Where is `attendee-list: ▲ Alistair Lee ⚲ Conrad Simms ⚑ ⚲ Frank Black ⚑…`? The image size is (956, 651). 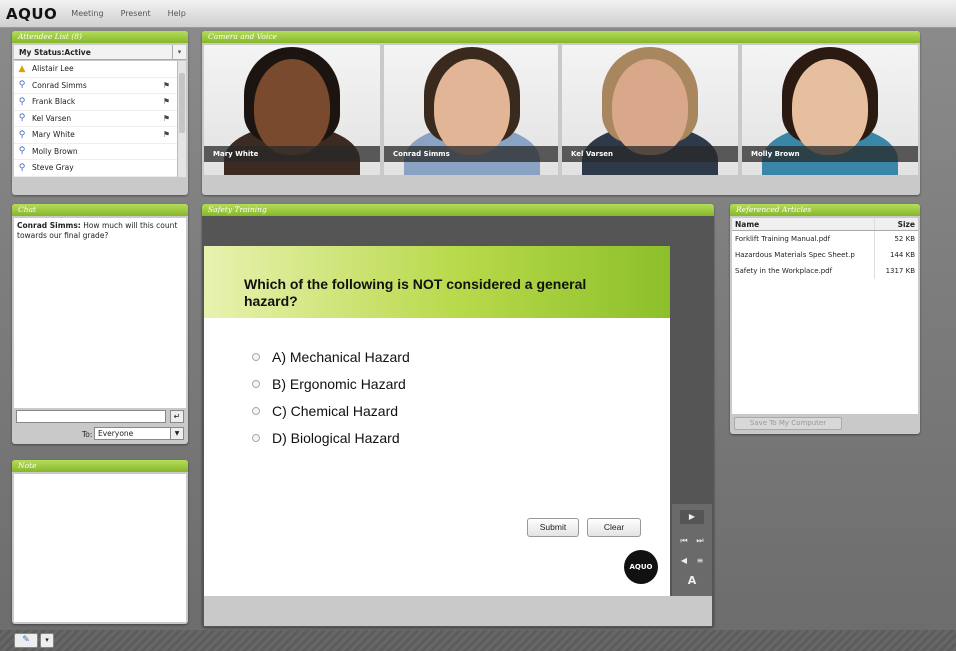 attendee-list: ▲ Alistair Lee ⚲ Conrad Simms ⚑ ⚲ Frank Black ⚑… is located at coordinates (100, 119).